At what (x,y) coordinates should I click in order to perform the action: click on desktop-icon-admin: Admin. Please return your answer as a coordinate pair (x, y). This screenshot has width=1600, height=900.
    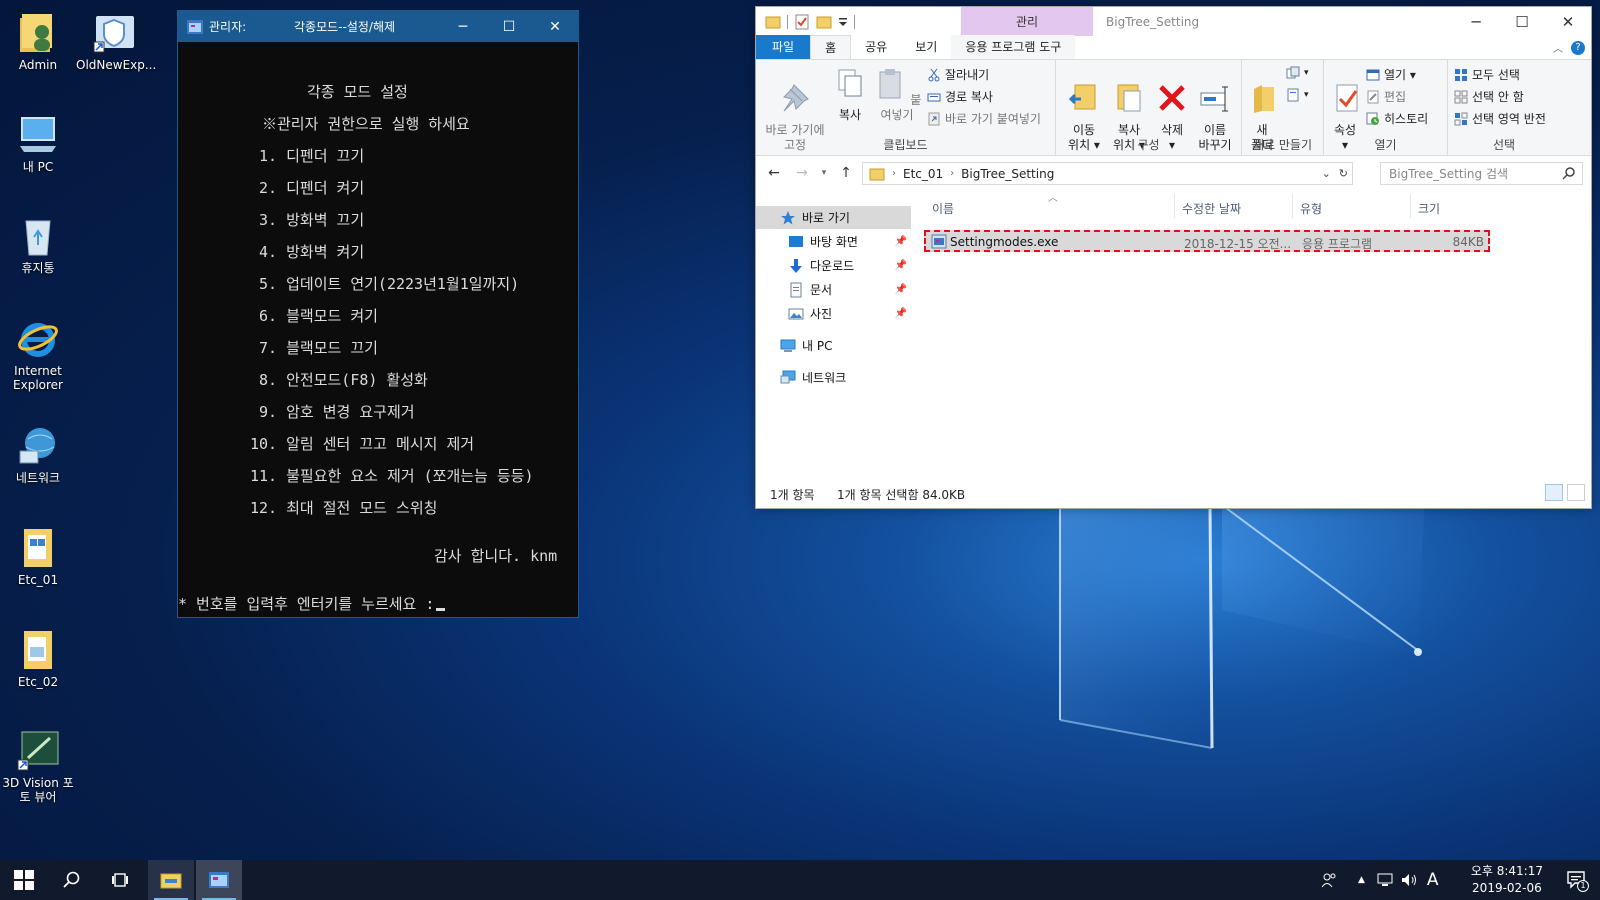
    Looking at the image, I should click on (38, 41).